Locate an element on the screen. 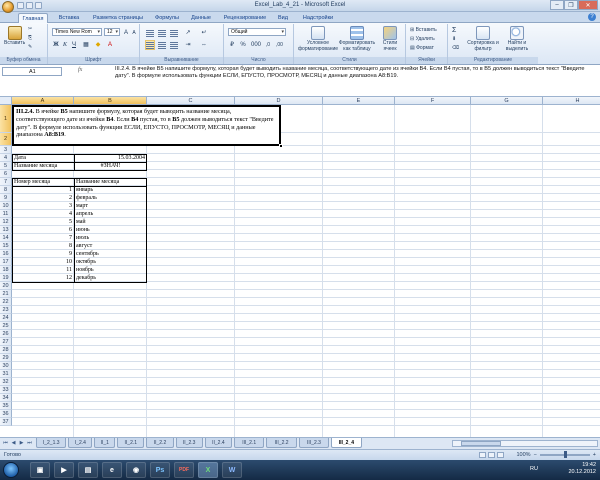 This screenshot has width=600, height=480. column-header-g: G is located at coordinates (507, 101).